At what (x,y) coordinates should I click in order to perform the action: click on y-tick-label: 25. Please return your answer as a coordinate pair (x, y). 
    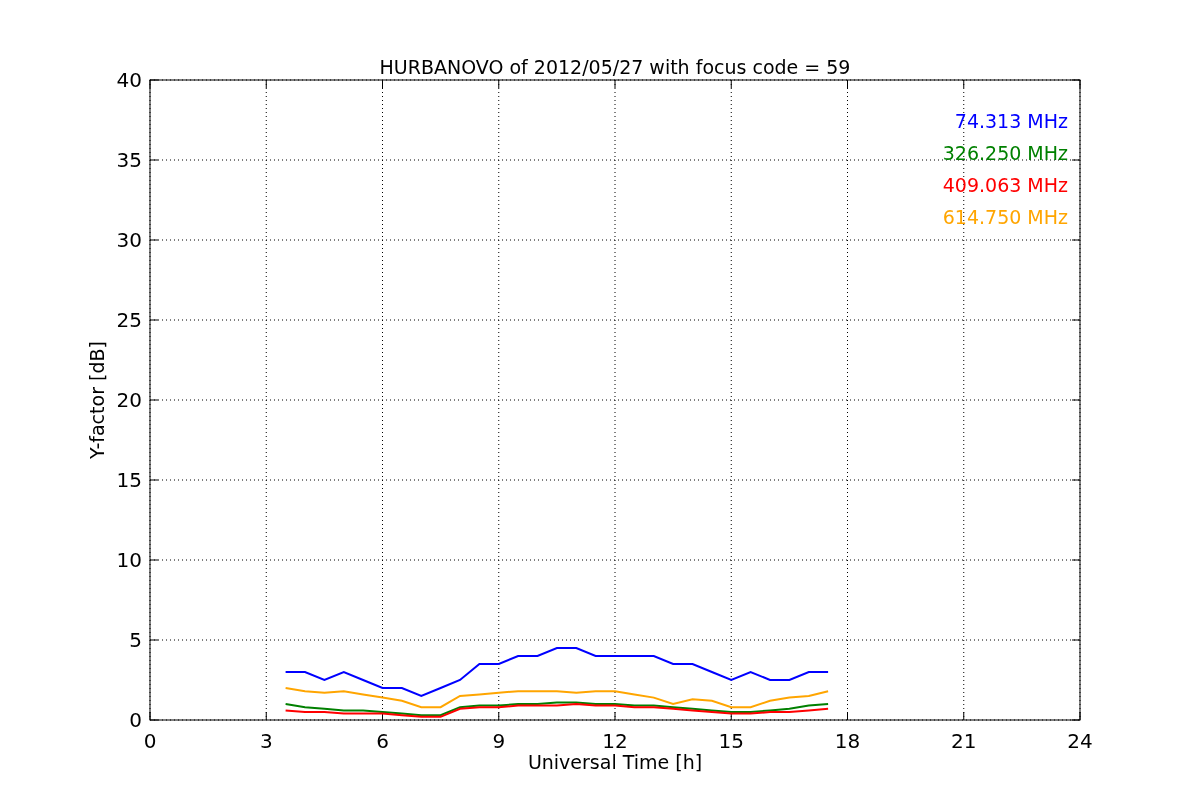
    Looking at the image, I should click on (129, 320).